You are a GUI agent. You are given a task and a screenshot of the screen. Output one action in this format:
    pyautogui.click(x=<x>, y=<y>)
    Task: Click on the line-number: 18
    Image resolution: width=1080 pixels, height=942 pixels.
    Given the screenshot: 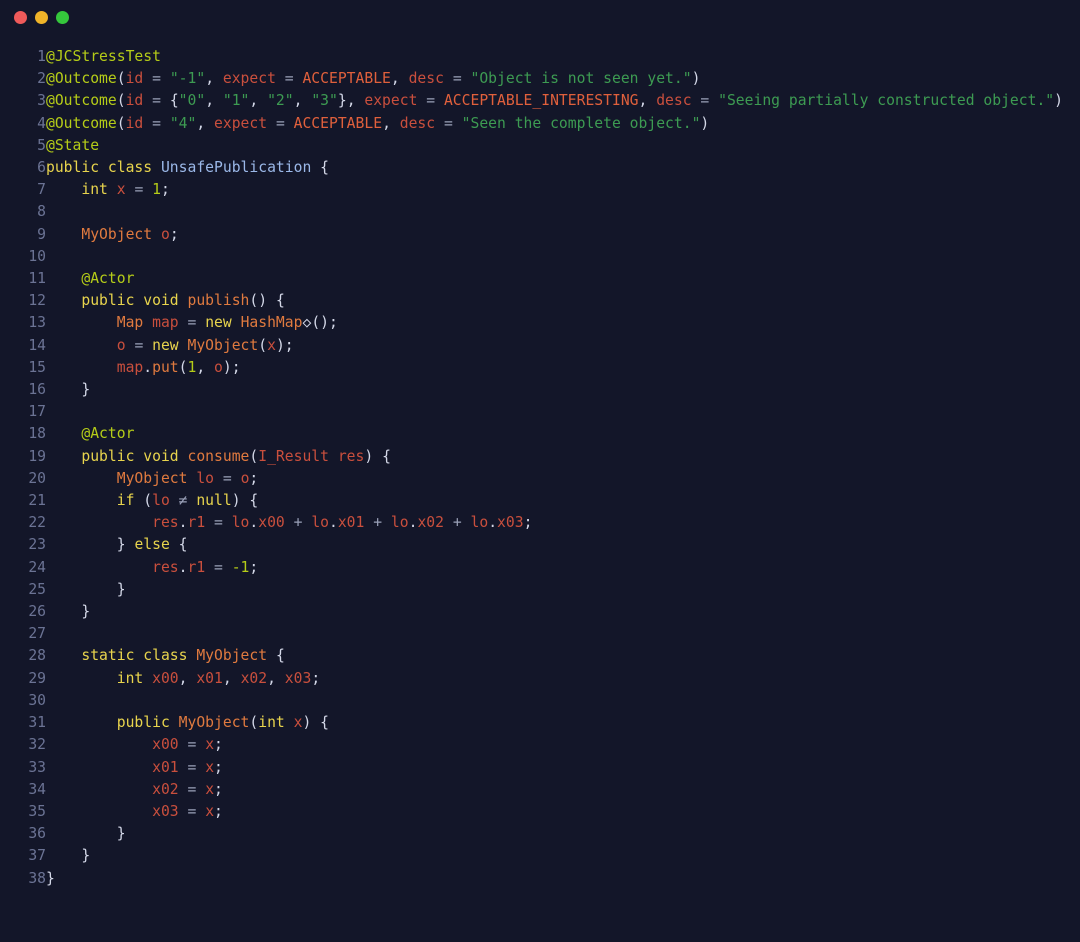 What is the action you would take?
    pyautogui.click(x=37, y=434)
    